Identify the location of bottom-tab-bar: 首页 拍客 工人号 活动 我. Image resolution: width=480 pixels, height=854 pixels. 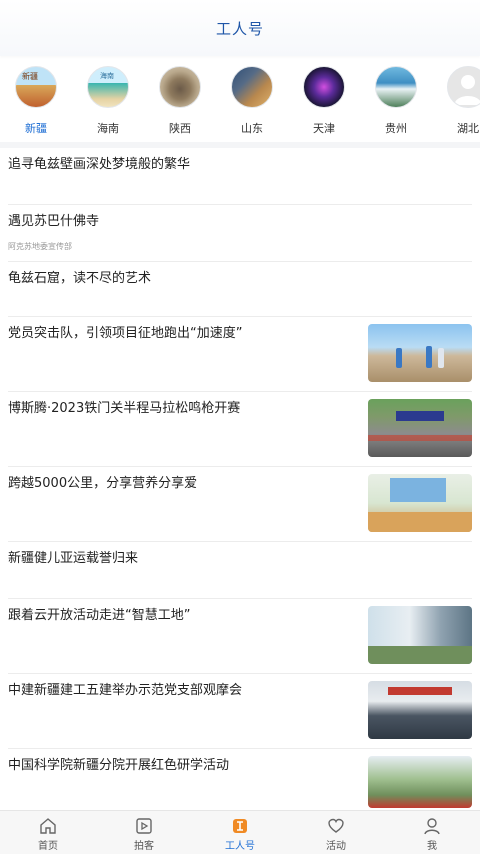
(240, 832).